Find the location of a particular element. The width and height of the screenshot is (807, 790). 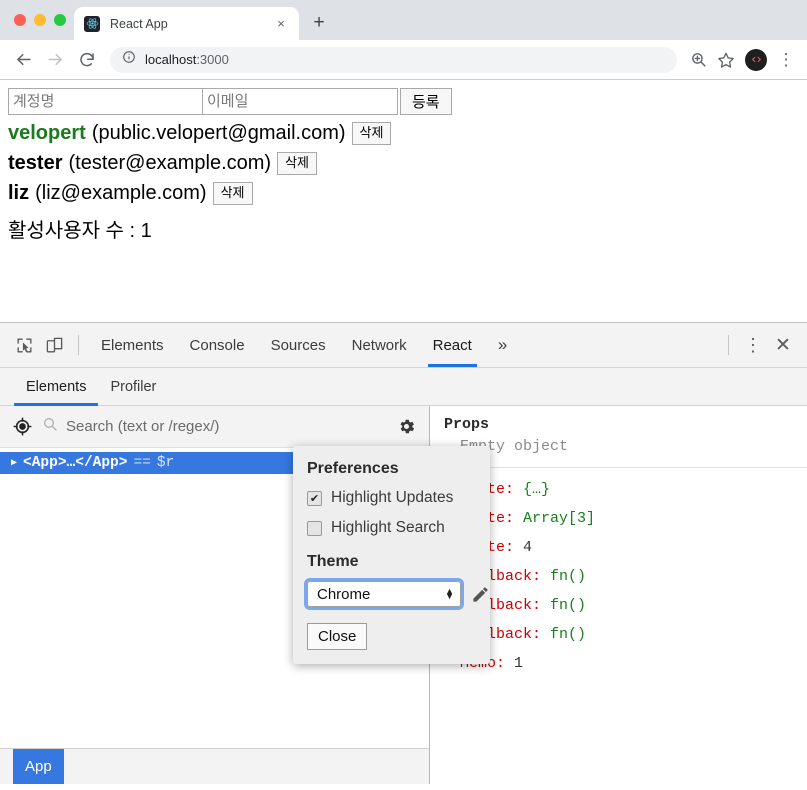

user-email: (liz@example.com) is located at coordinates (121, 193).